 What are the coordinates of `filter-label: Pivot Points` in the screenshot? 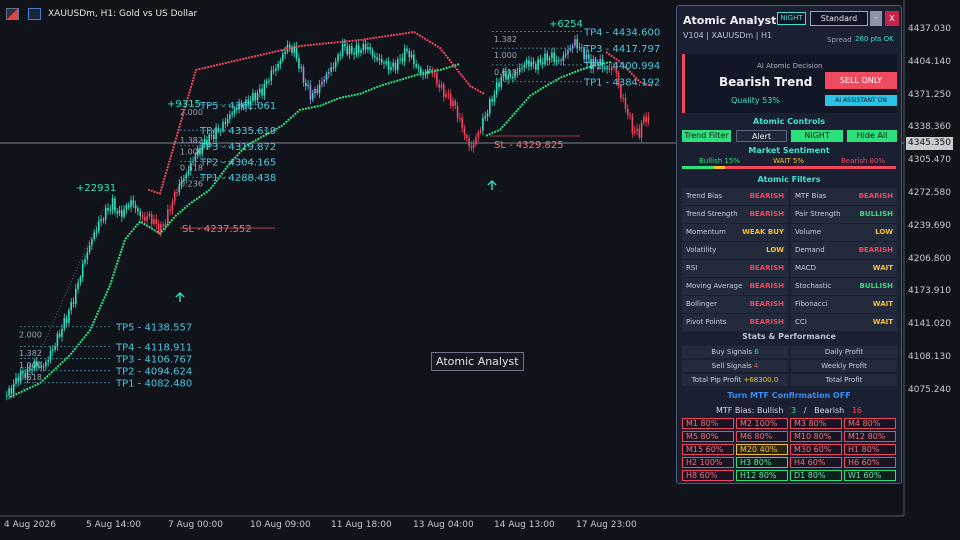 It's located at (706, 322).